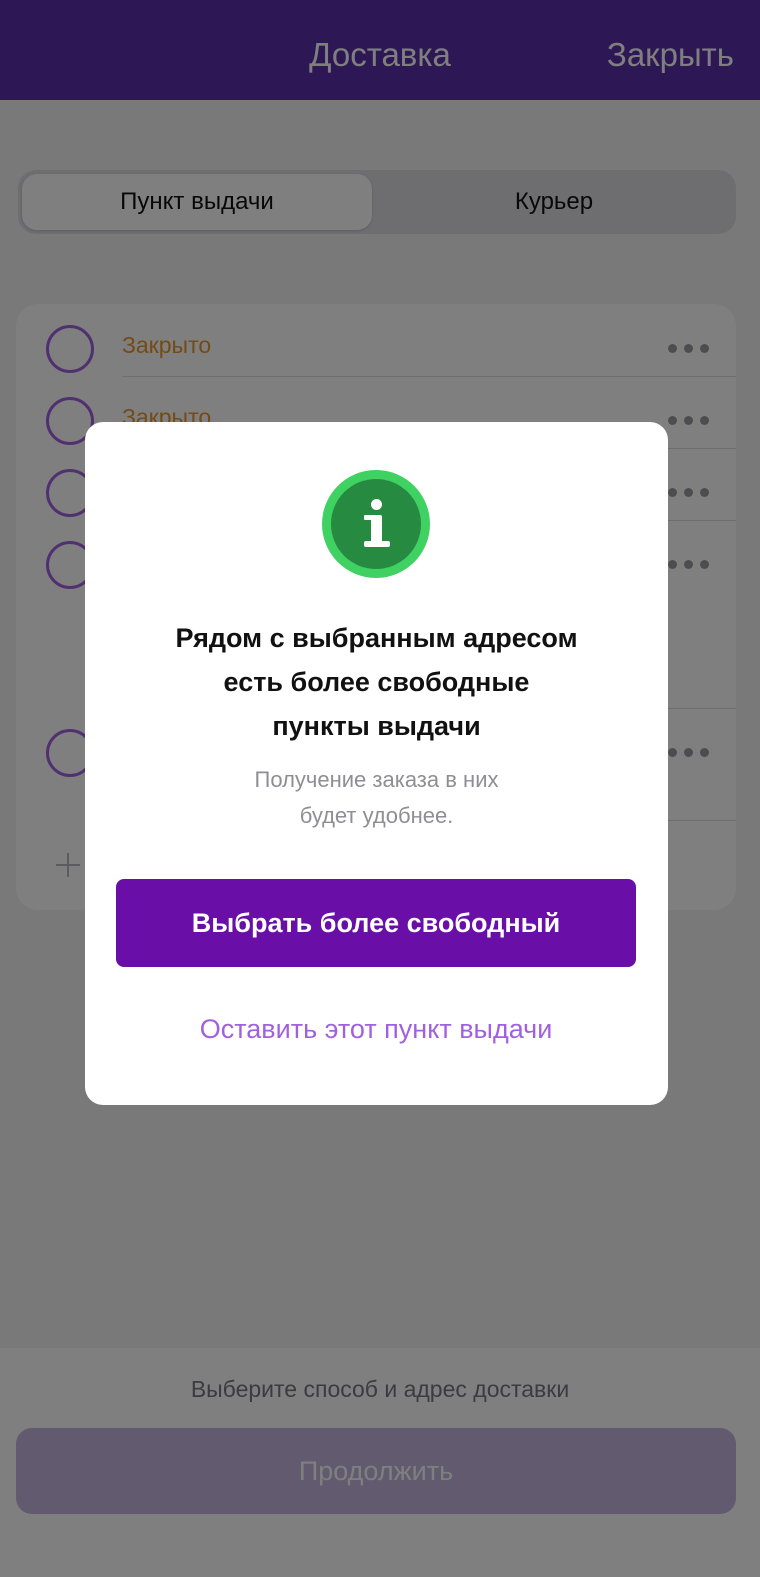 The width and height of the screenshot is (760, 1577). I want to click on choose-less-busy-button: Выбрать более свободный, so click(376, 923).